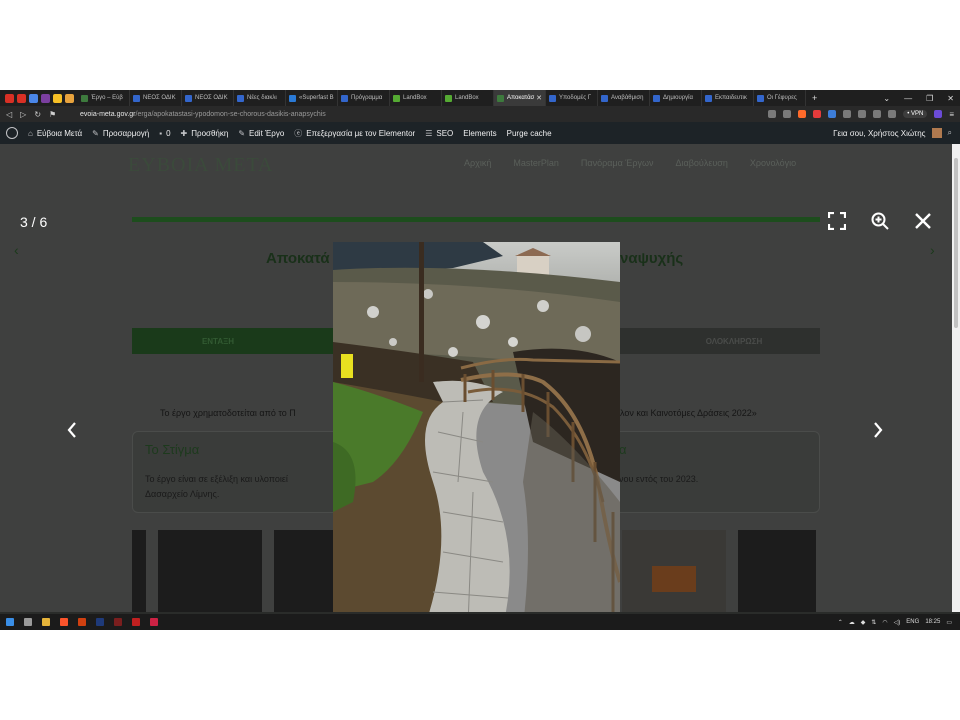 Image resolution: width=960 pixels, height=720 pixels. Describe the element at coordinates (949, 622) in the screenshot. I see `notification-icon: ▭` at that location.